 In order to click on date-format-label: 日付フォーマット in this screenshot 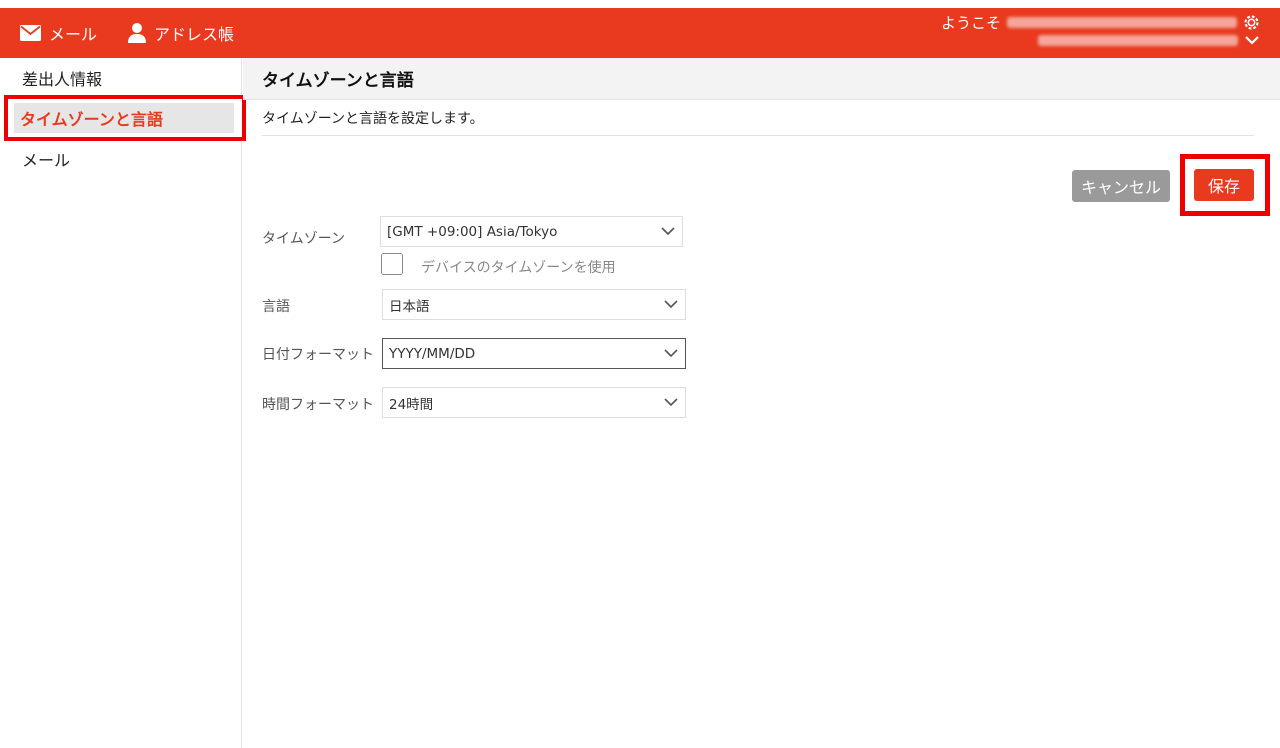, I will do `click(318, 355)`.